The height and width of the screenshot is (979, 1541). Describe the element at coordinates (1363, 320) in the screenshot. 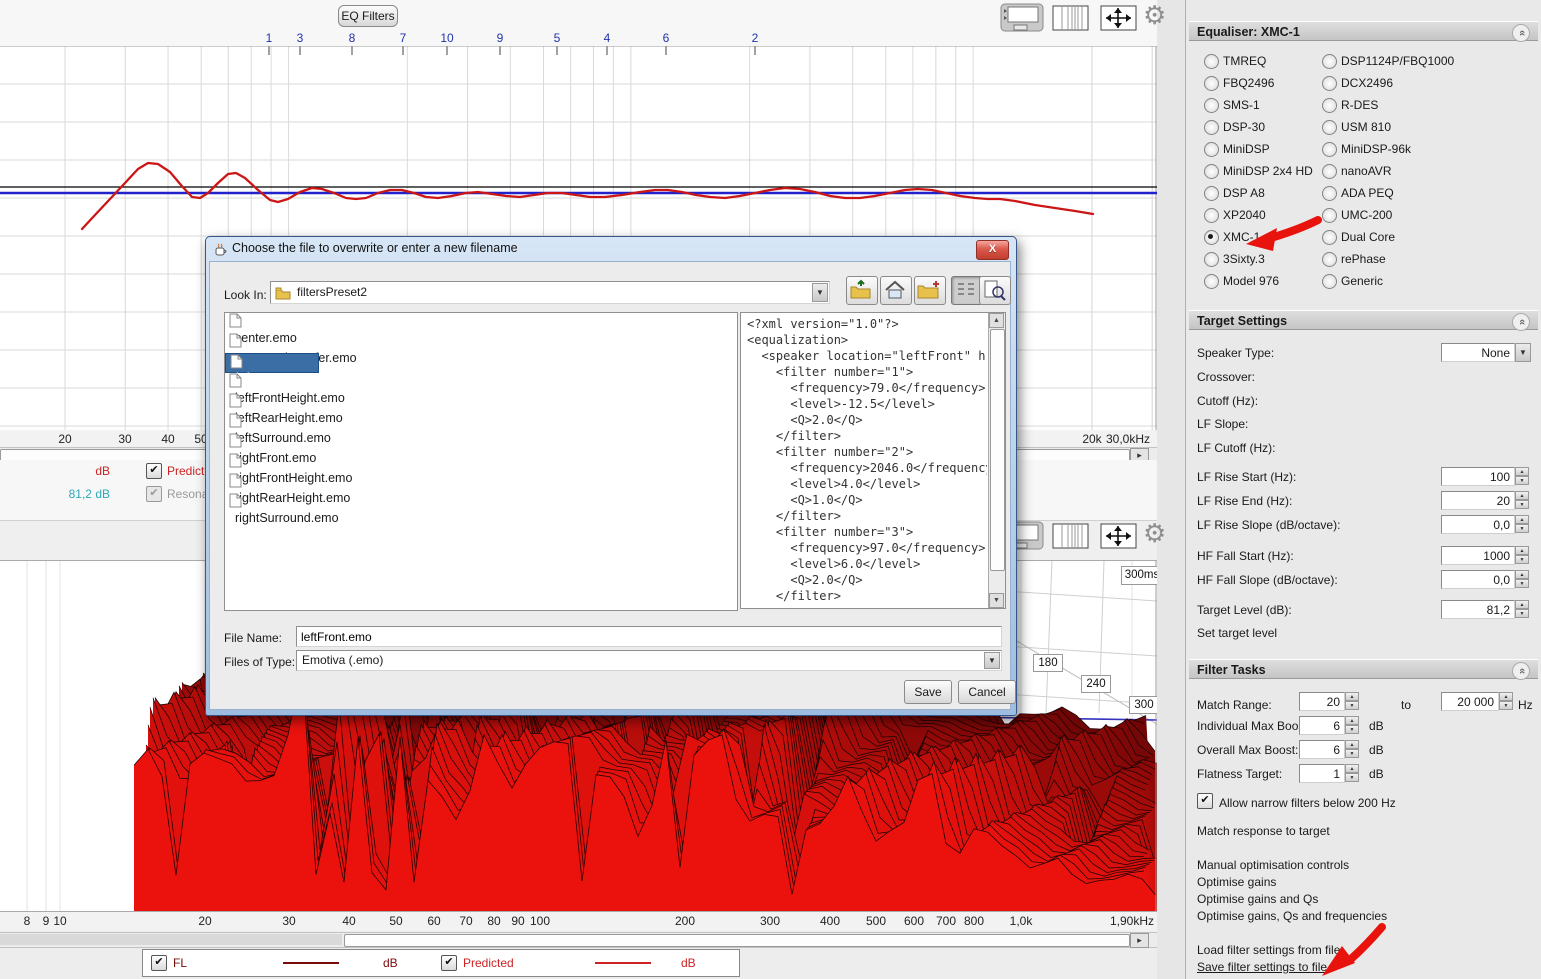

I see `target-settings-section-header: Target Settings «` at that location.